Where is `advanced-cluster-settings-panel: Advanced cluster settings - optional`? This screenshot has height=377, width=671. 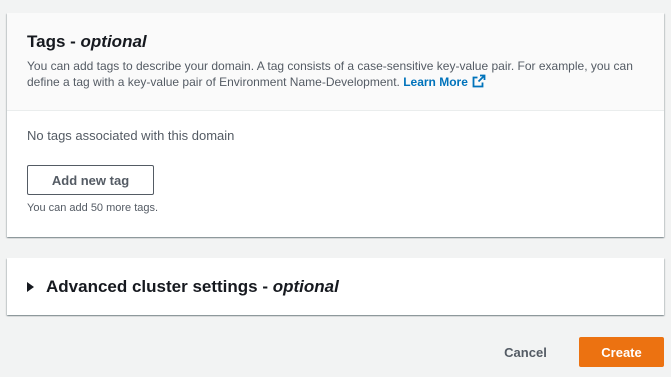 advanced-cluster-settings-panel: Advanced cluster settings - optional is located at coordinates (335, 286).